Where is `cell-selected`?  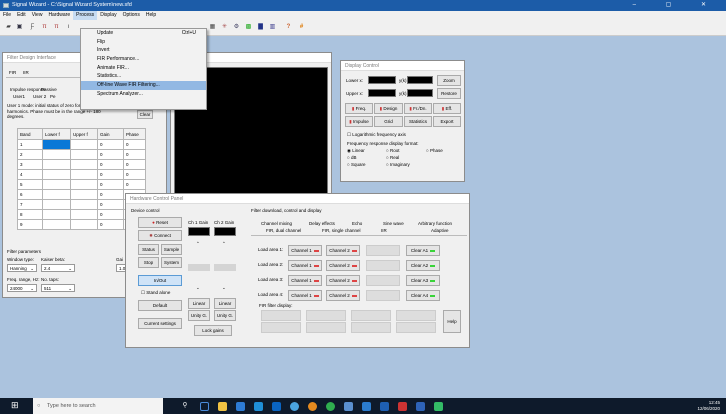
cell-selected is located at coordinates (56, 144).